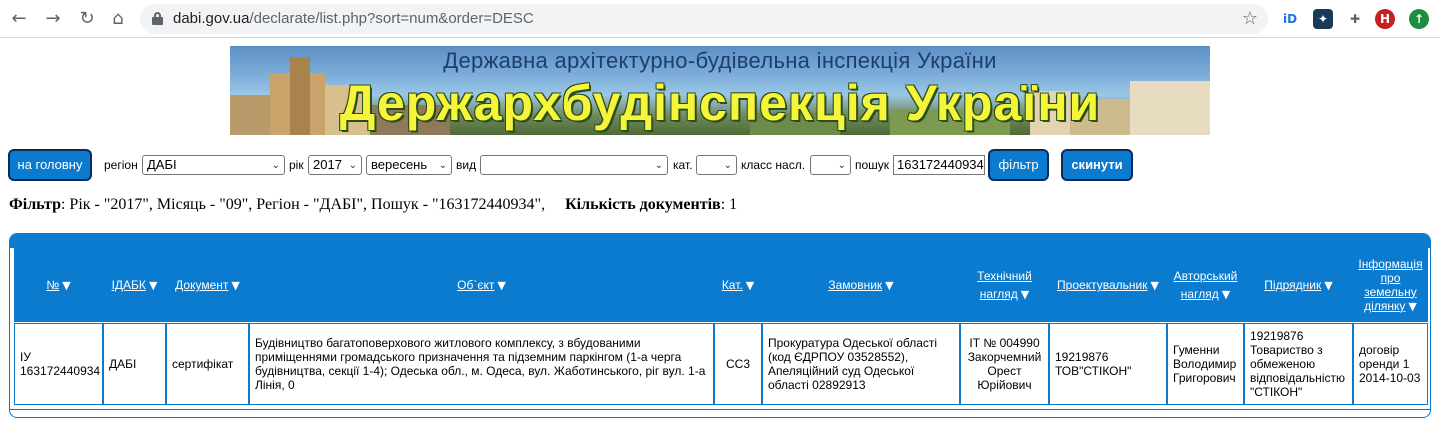  Describe the element at coordinates (729, 204) in the screenshot. I see `doc-count-value: : 1` at that location.